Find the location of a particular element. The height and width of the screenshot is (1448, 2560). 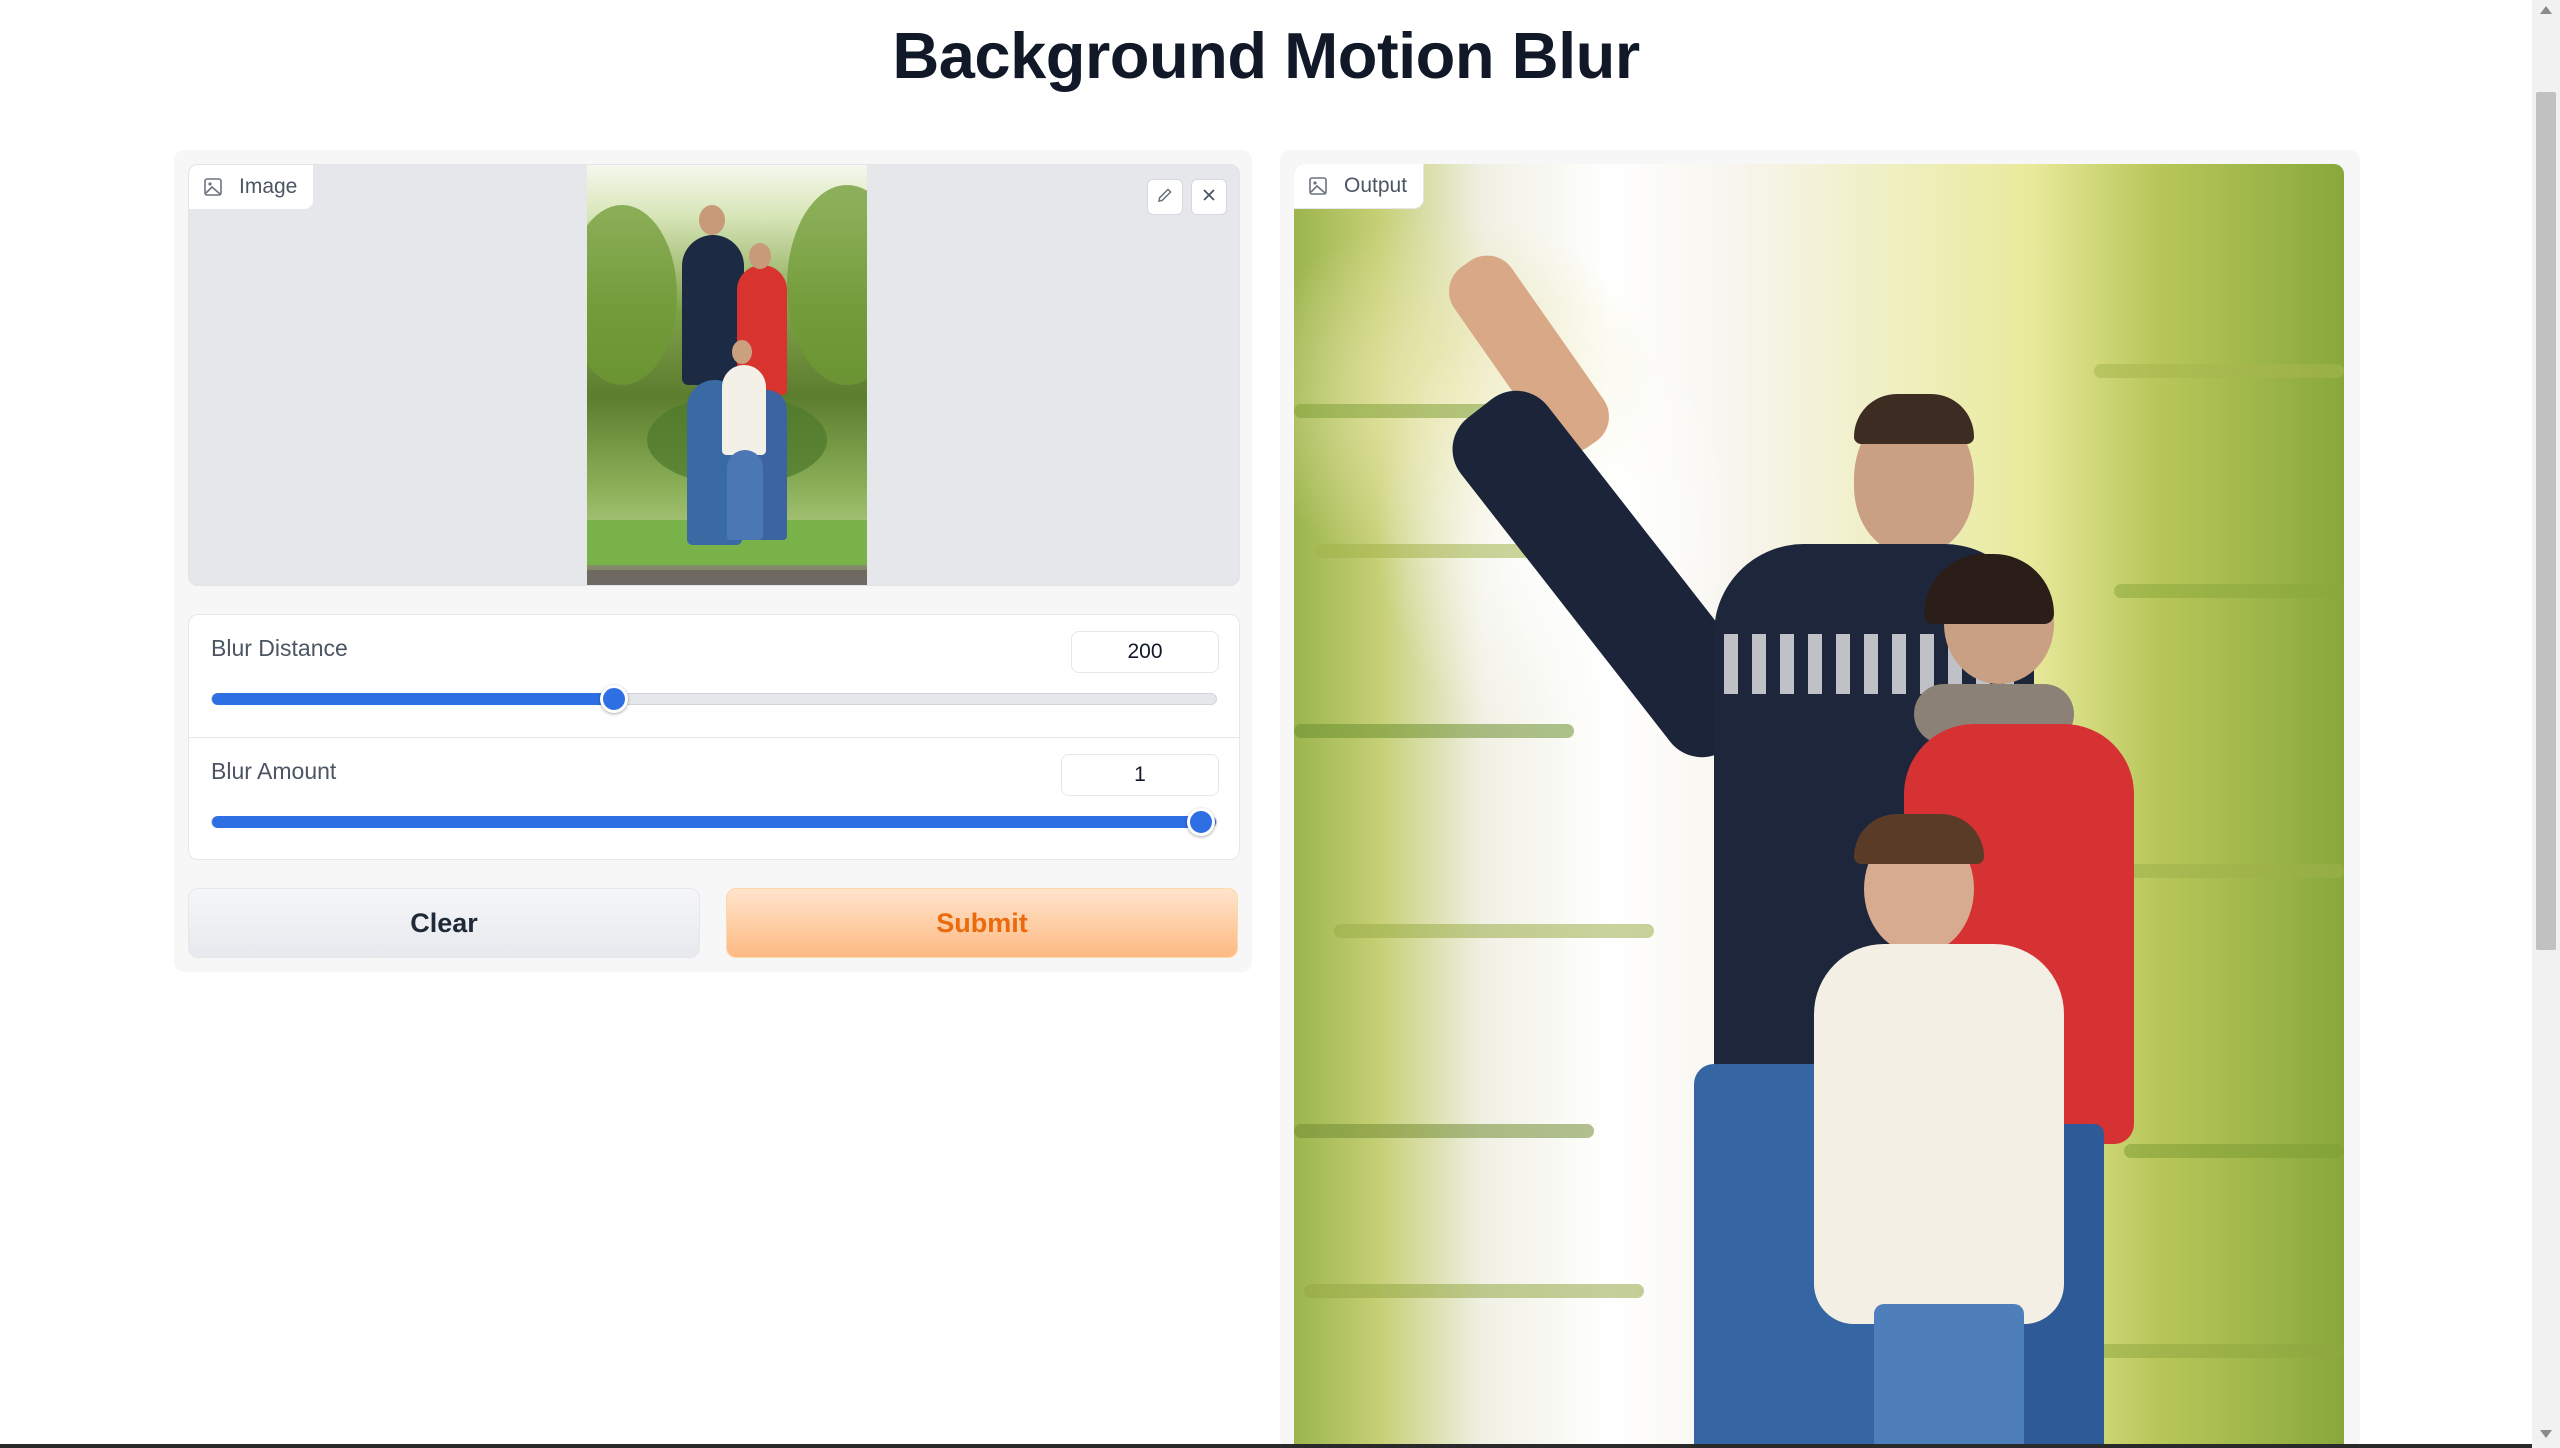

blur-amount-slider is located at coordinates (714, 822).